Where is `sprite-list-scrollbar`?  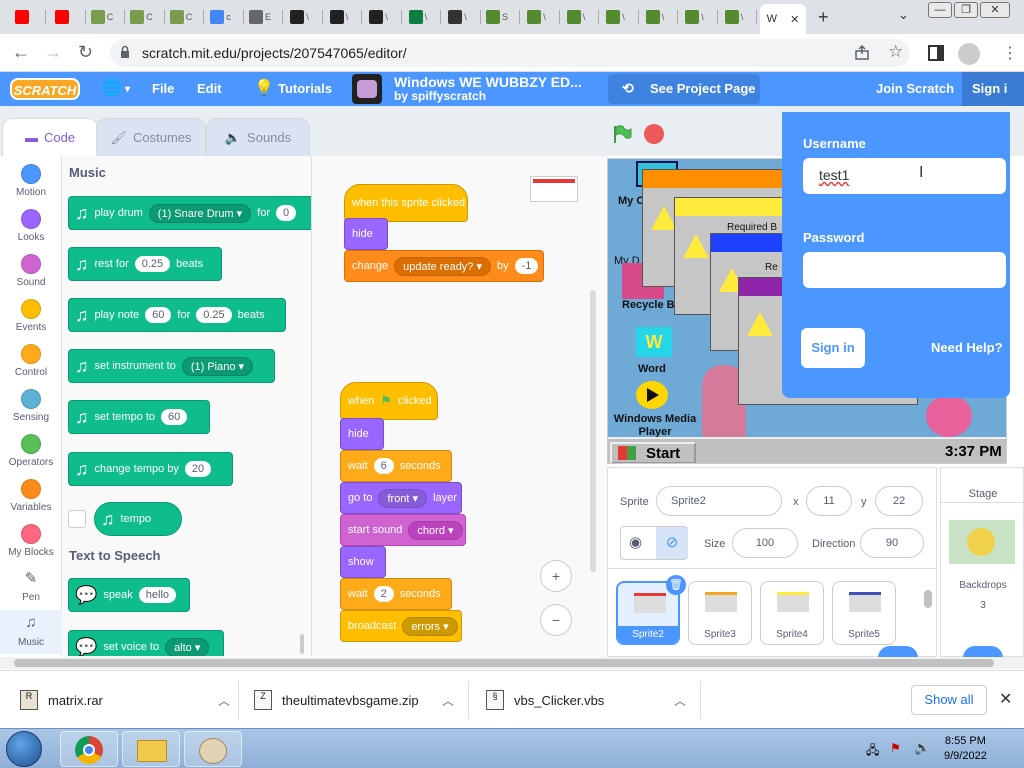 sprite-list-scrollbar is located at coordinates (928, 599).